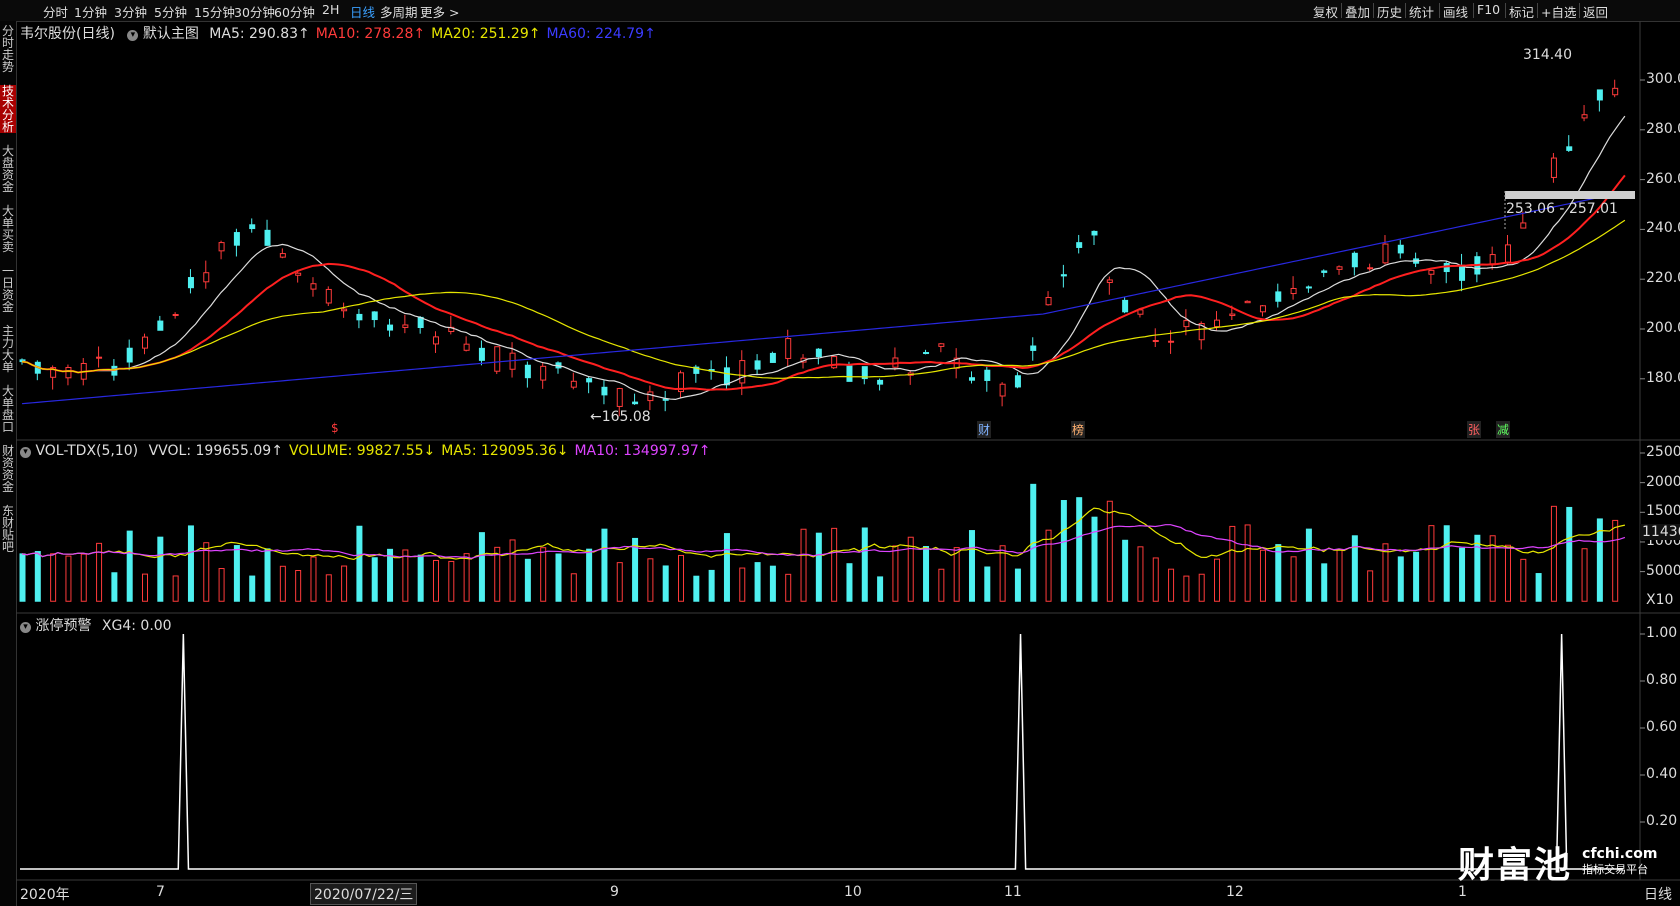 This screenshot has width=1680, height=906. What do you see at coordinates (1078, 429) in the screenshot?
I see `event-marker-2: 榜` at bounding box center [1078, 429].